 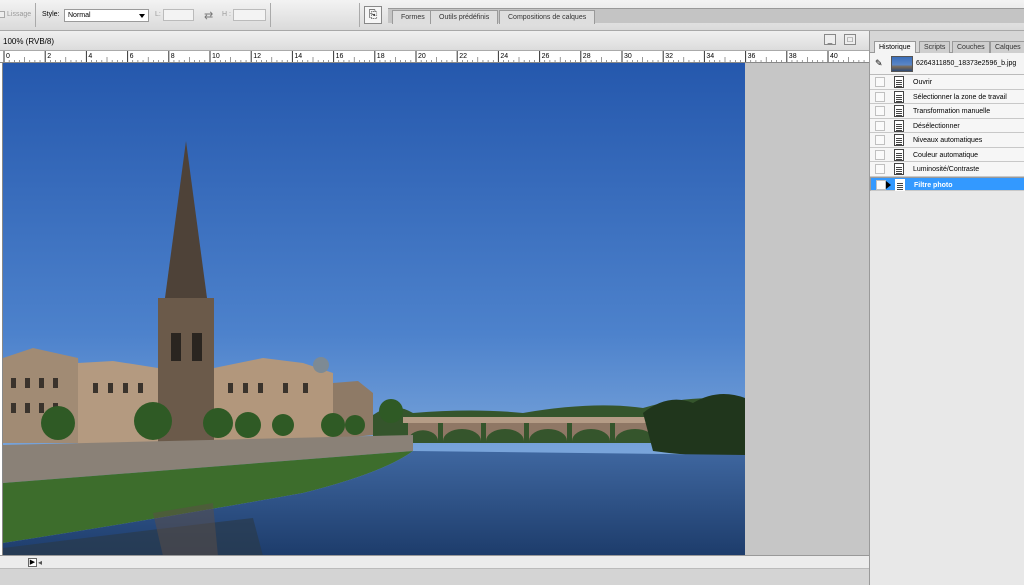 I want to click on history-item: Couleur automatique, so click(x=947, y=154).